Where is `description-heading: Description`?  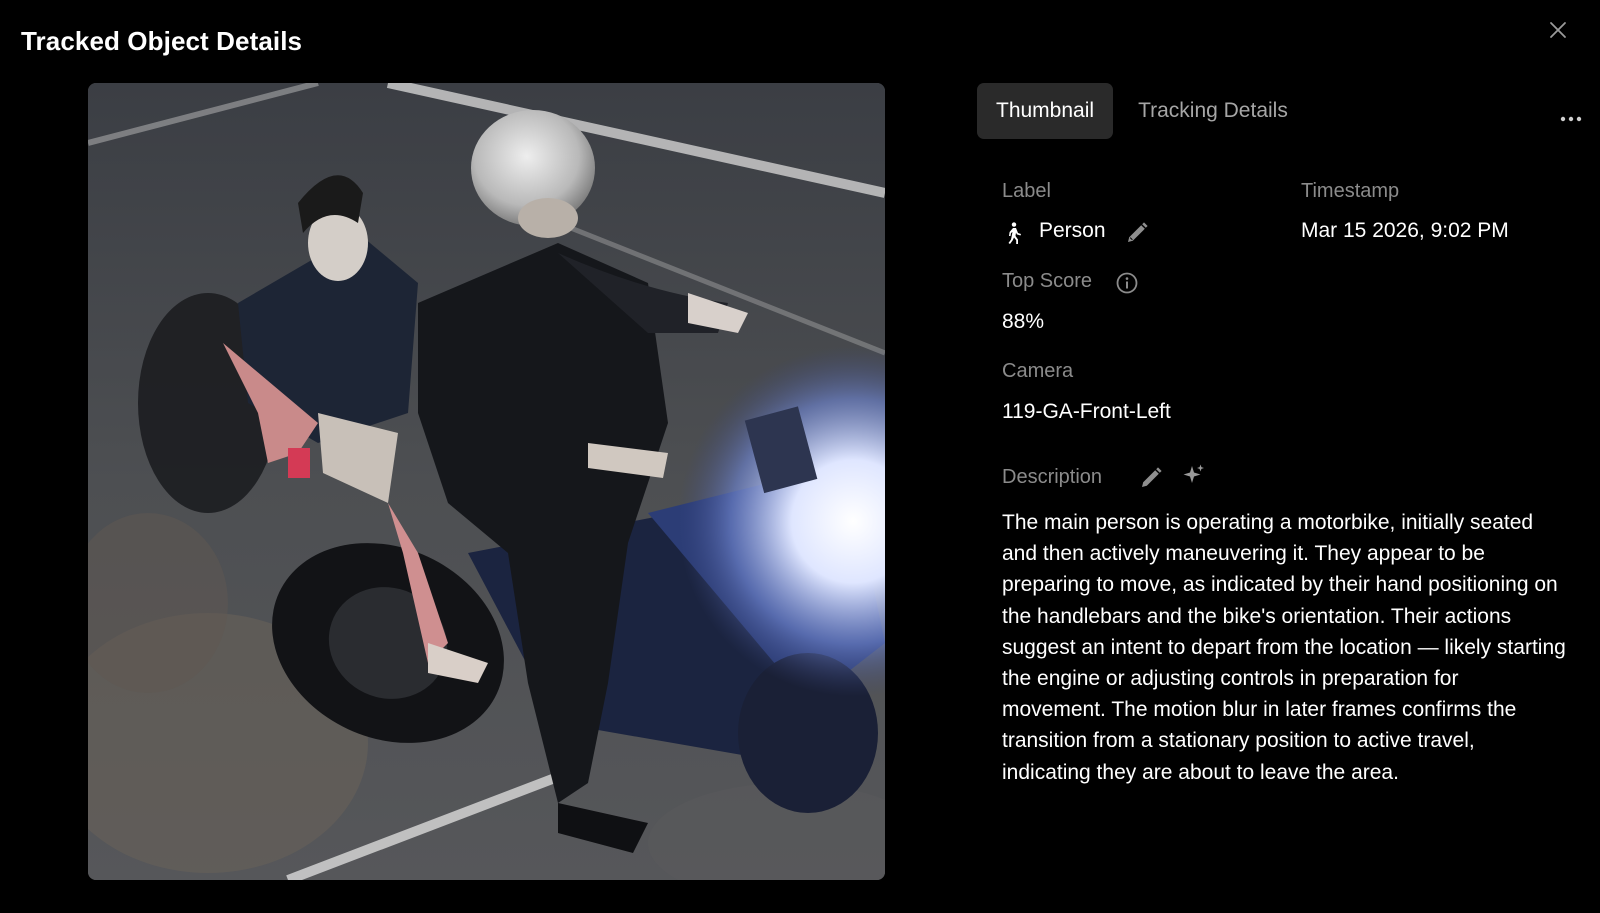
description-heading: Description is located at coordinates (1052, 477).